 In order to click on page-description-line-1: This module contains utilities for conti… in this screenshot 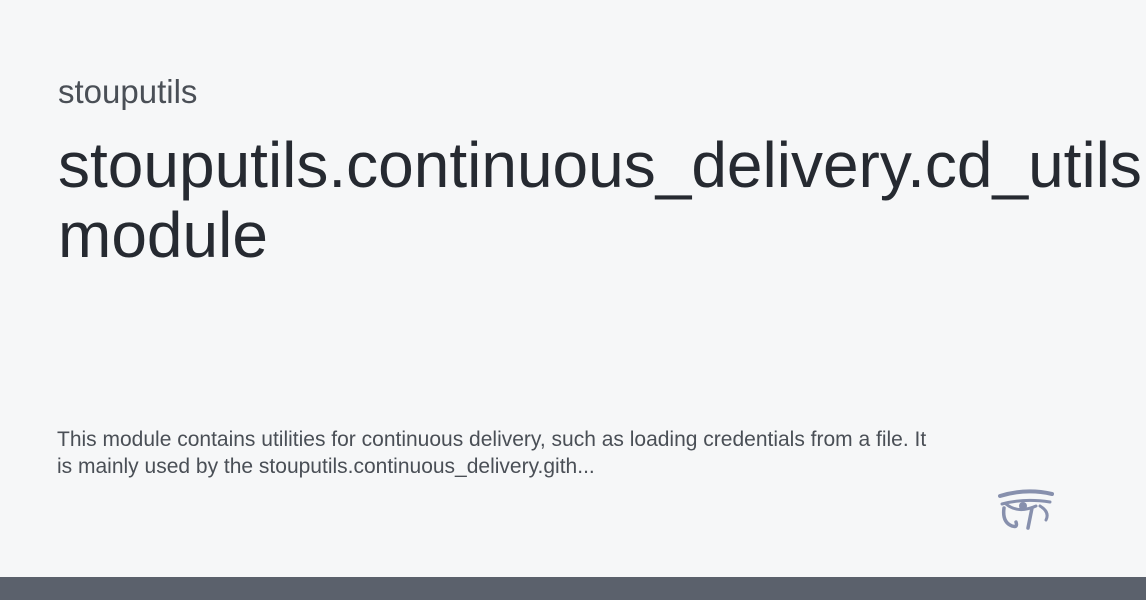, I will do `click(492, 439)`.